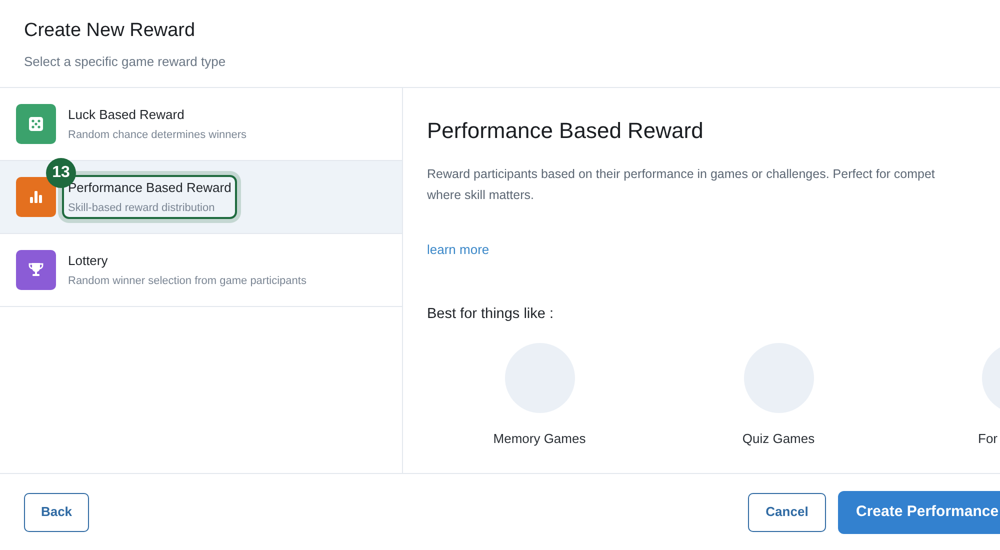  I want to click on example-label: Memory Games, so click(539, 439).